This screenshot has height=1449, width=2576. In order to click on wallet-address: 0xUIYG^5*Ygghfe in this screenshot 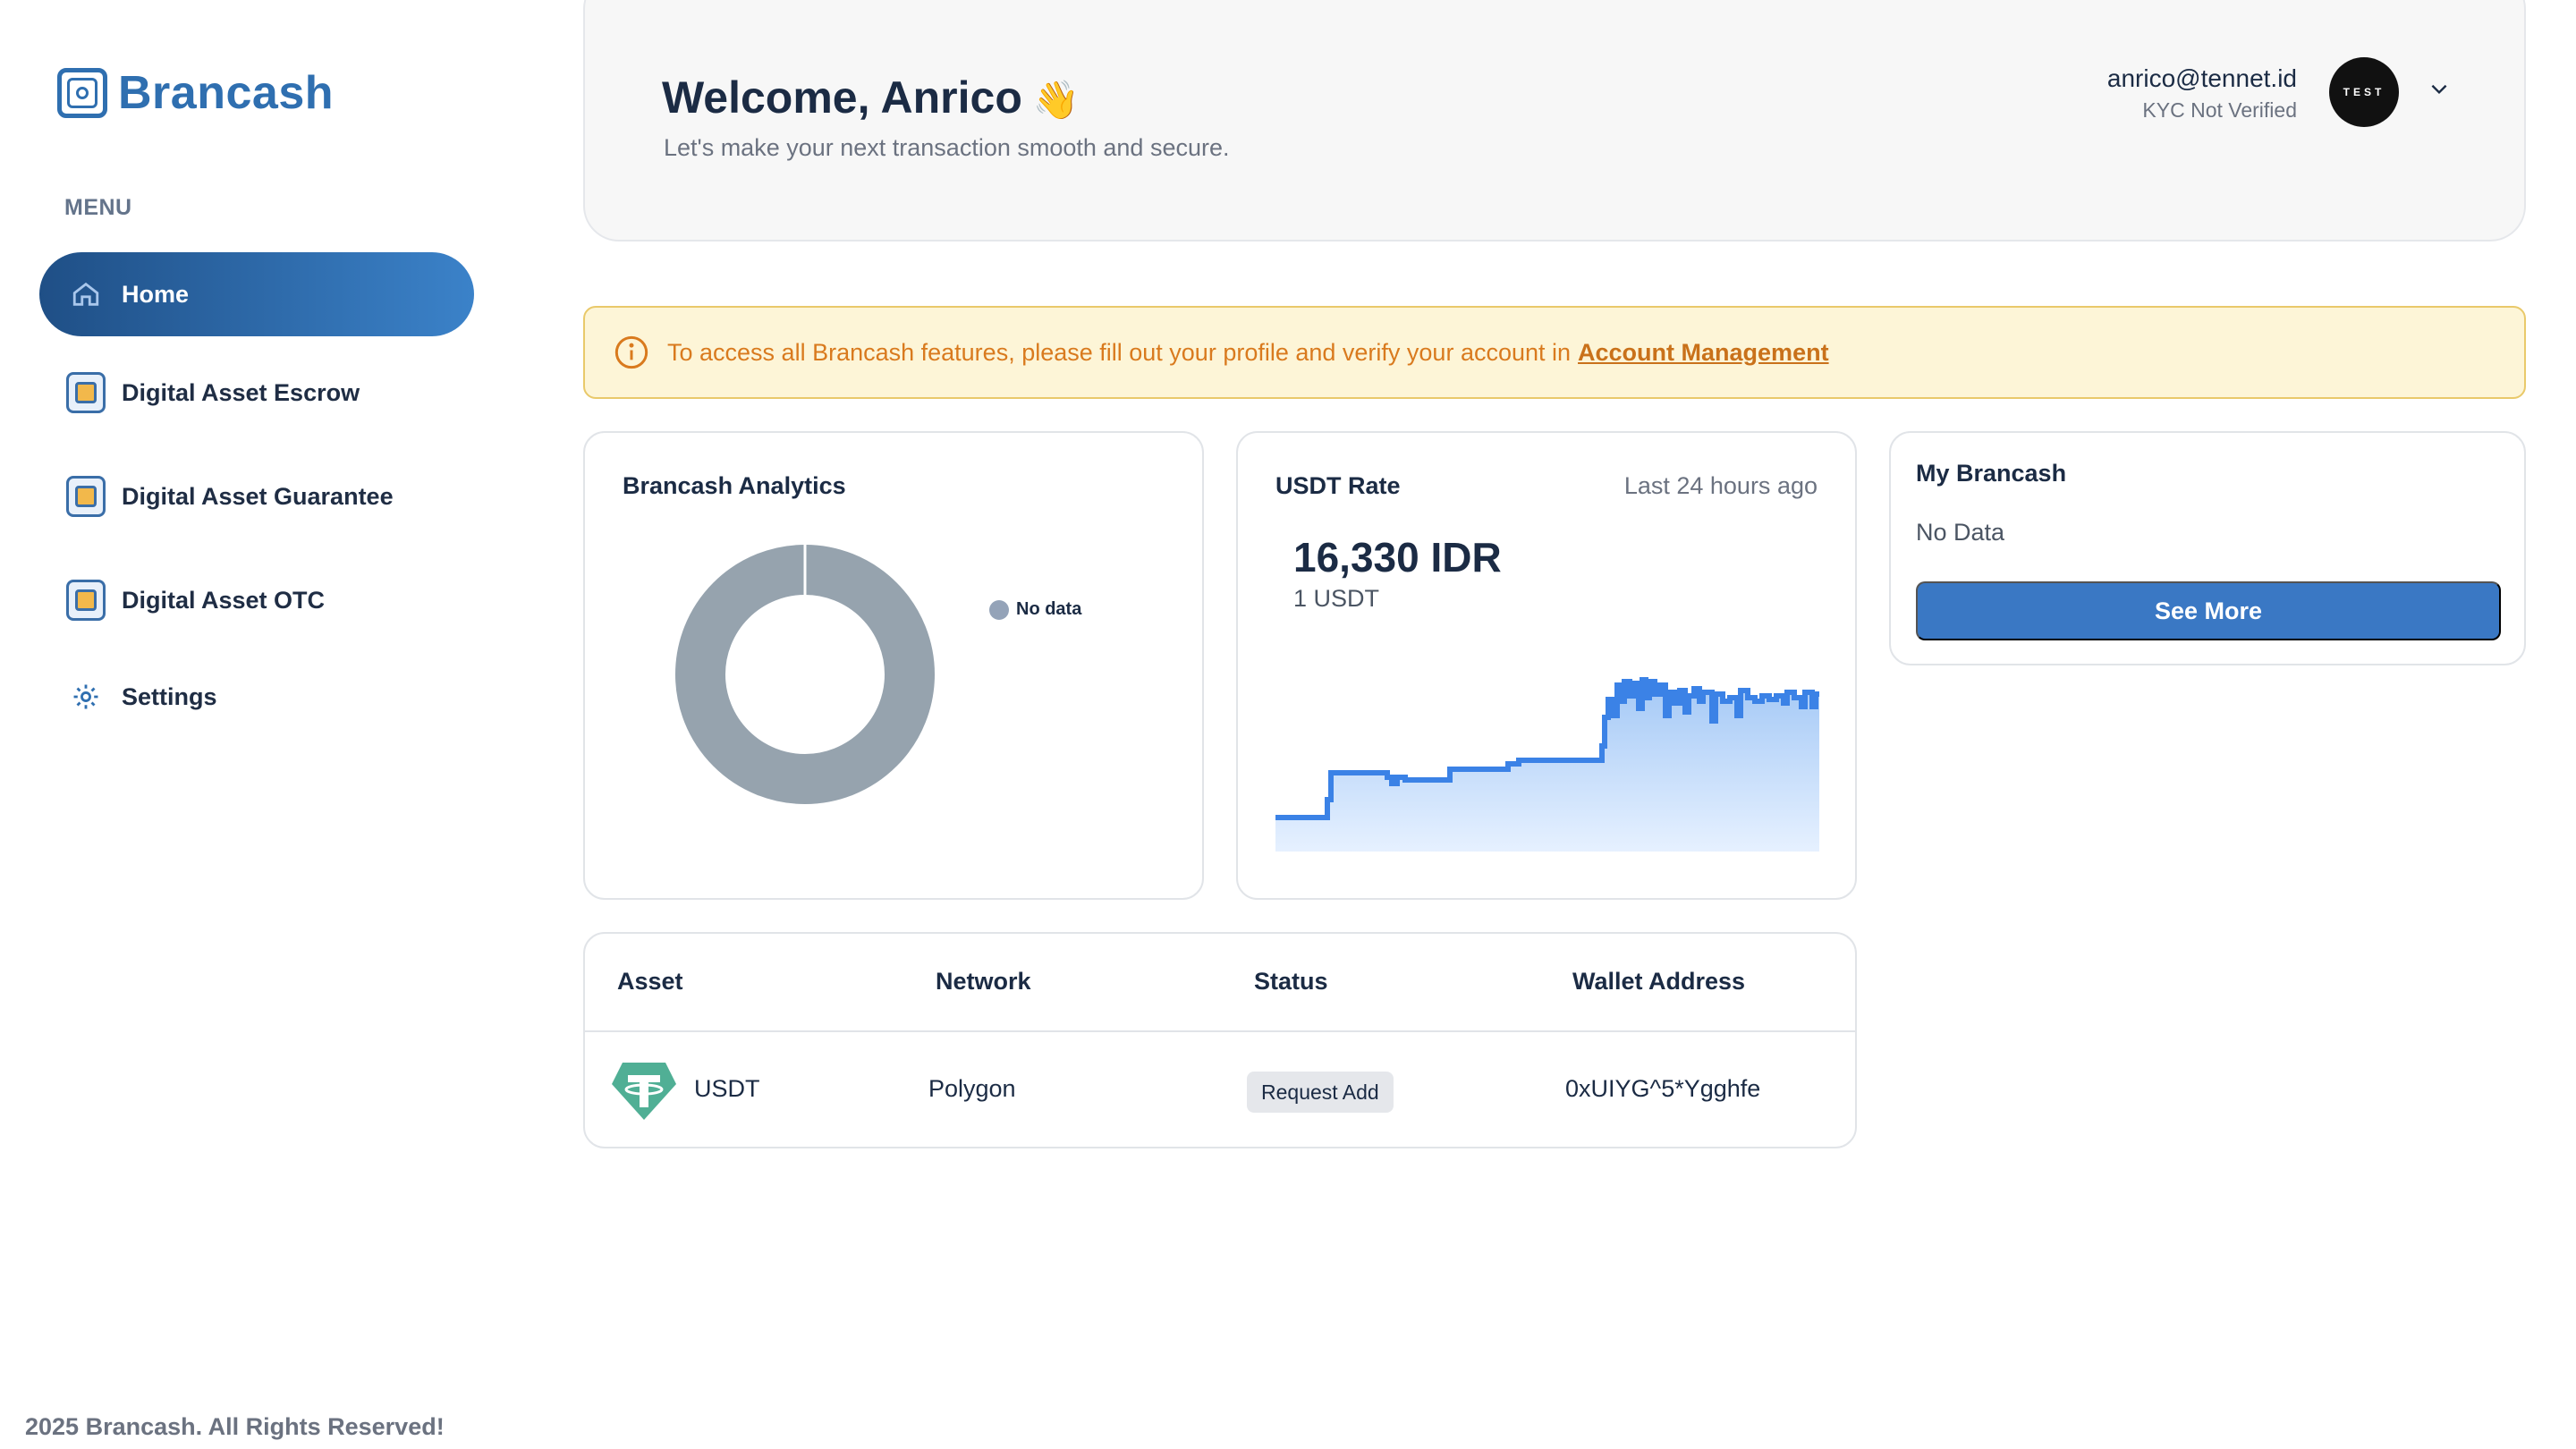, I will do `click(1663, 1088)`.